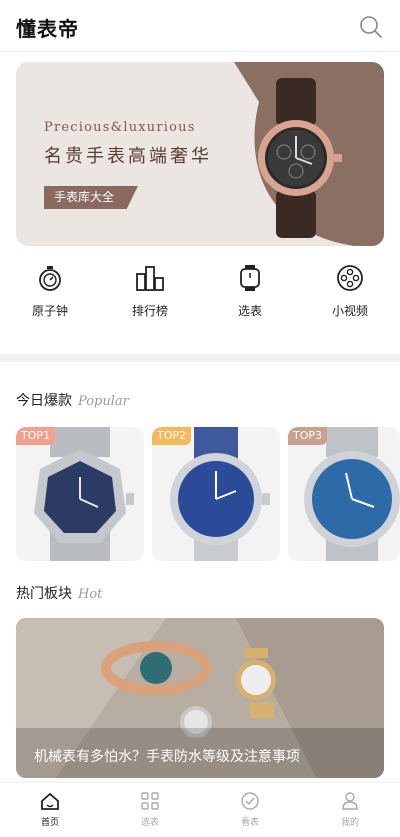 This screenshot has height=837, width=400. Describe the element at coordinates (200, 358) in the screenshot. I see `section-divider` at that location.